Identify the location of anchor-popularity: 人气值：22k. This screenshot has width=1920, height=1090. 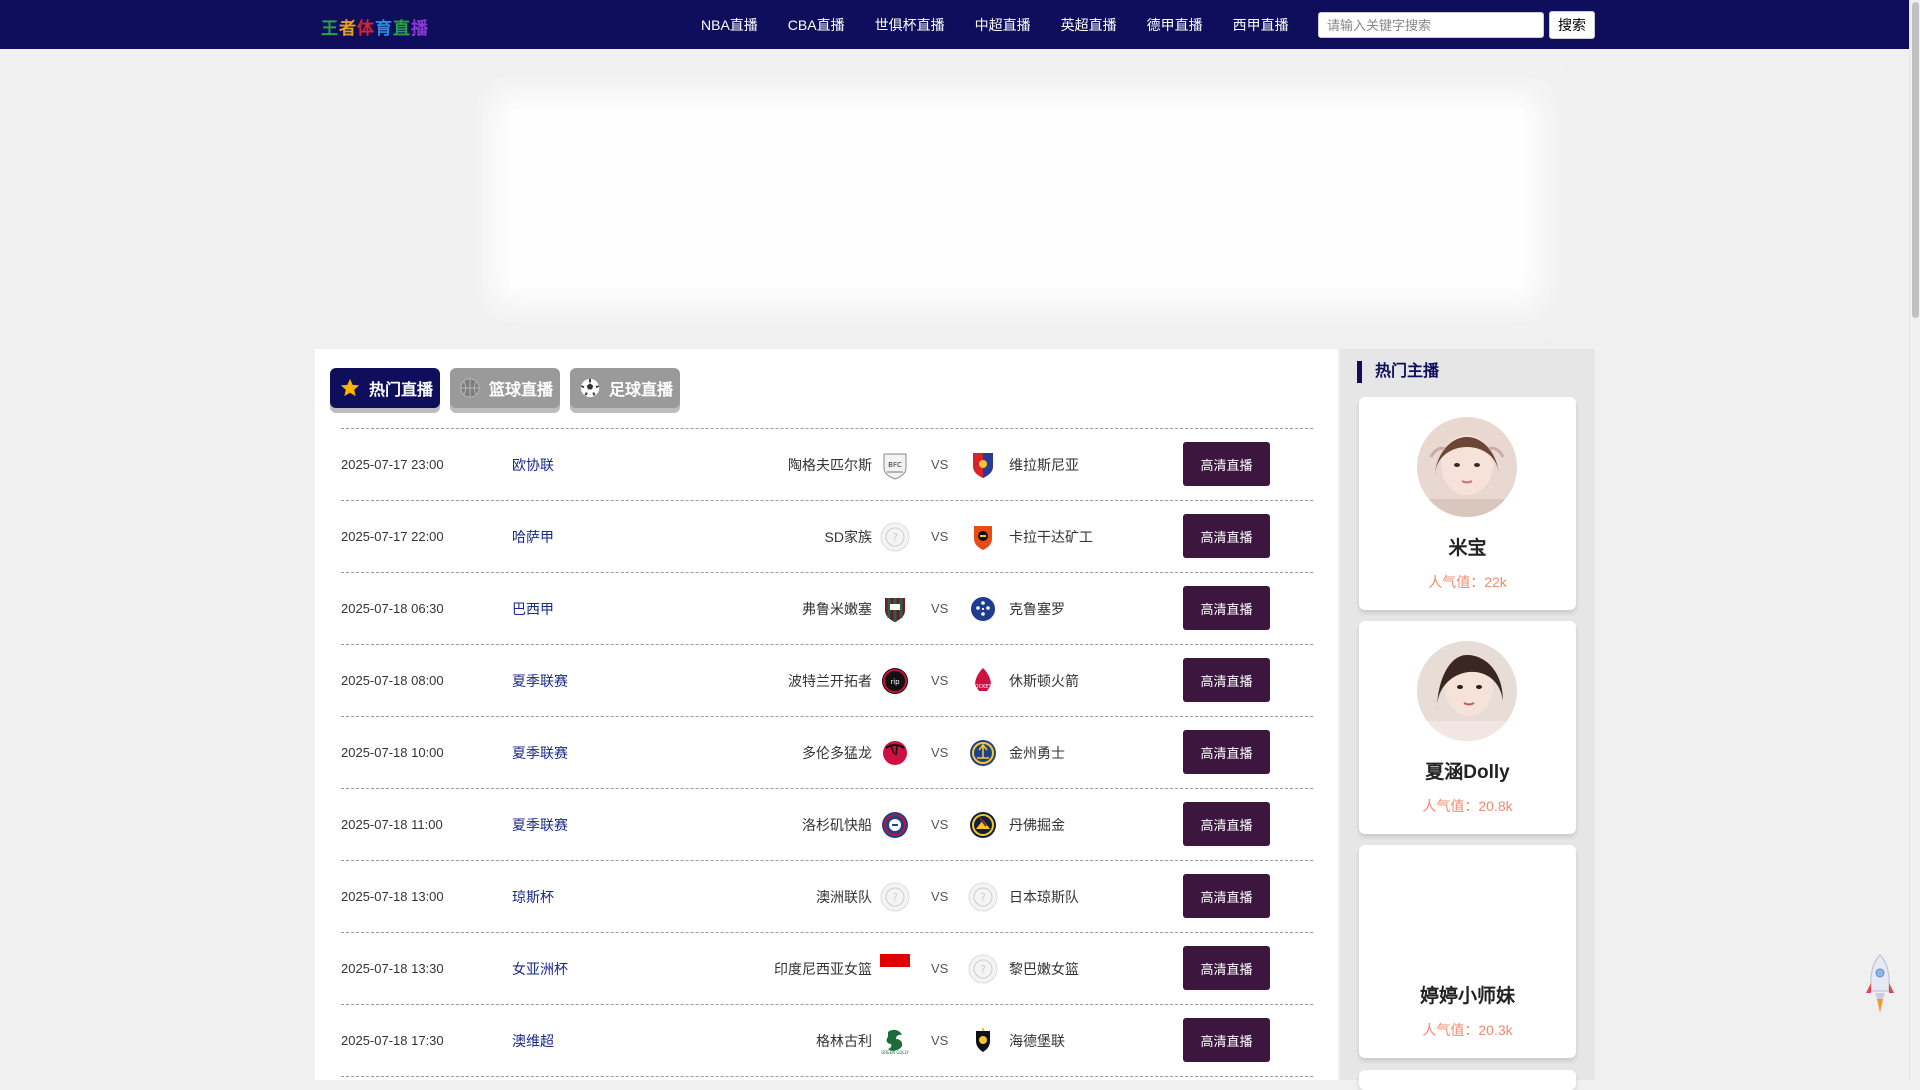
(1467, 582).